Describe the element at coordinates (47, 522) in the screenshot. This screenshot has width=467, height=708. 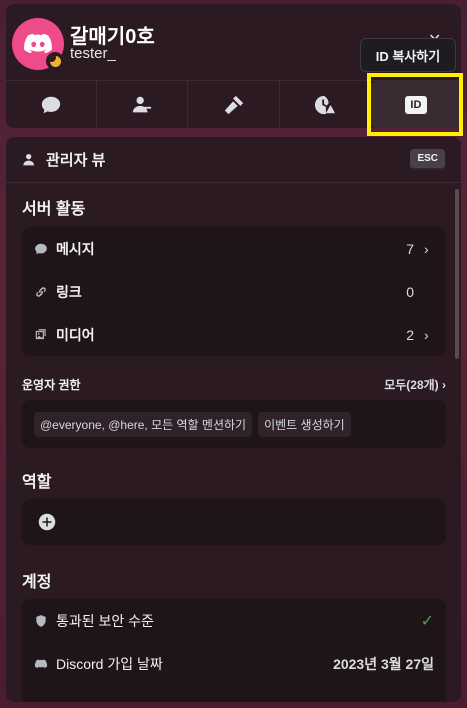
I see `add-role-icon` at that location.